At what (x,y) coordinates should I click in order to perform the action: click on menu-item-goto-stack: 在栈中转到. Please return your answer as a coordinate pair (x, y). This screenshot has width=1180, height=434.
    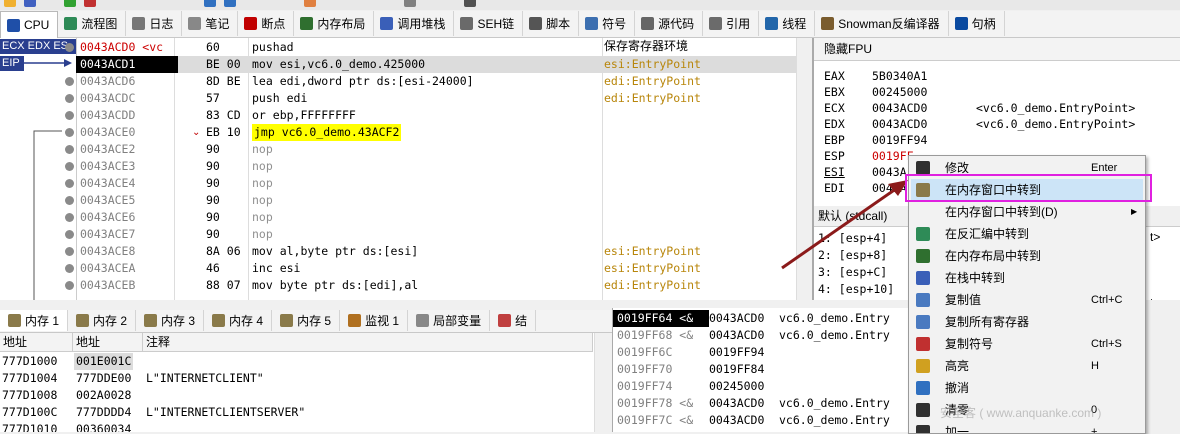
    Looking at the image, I should click on (1027, 278).